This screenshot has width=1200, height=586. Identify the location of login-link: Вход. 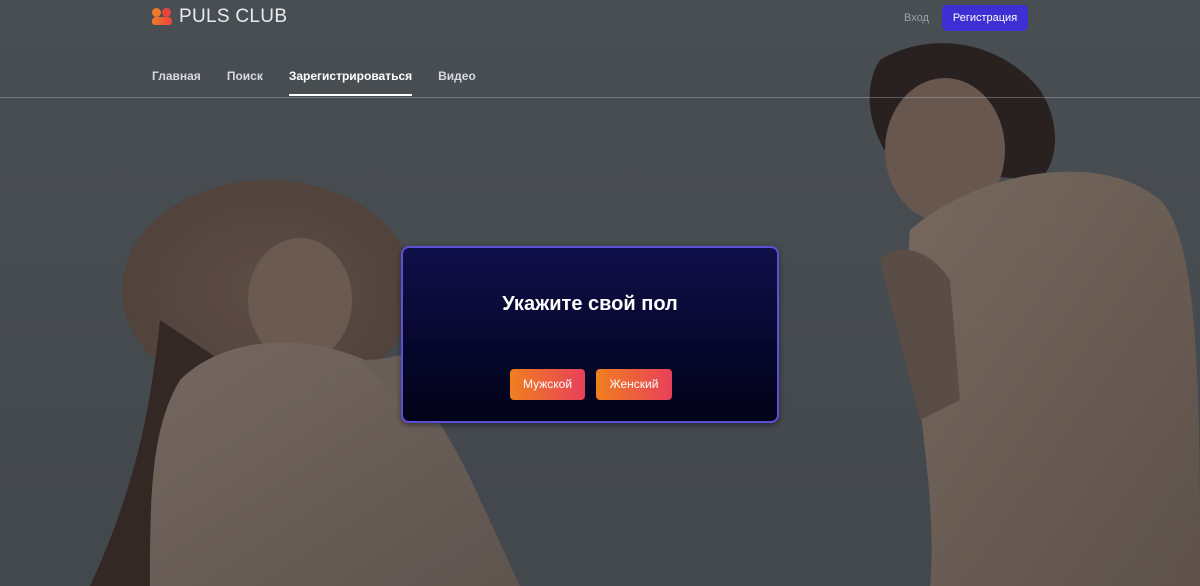
(916, 18).